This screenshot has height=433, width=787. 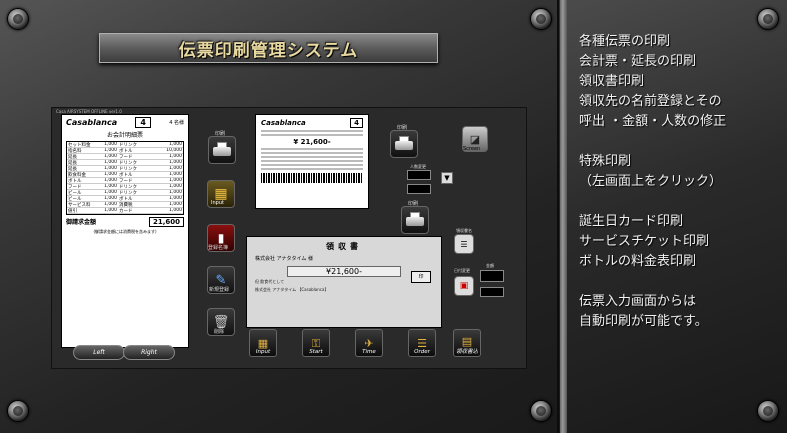 I want to click on button-icon: ▤, so click(x=467, y=341).